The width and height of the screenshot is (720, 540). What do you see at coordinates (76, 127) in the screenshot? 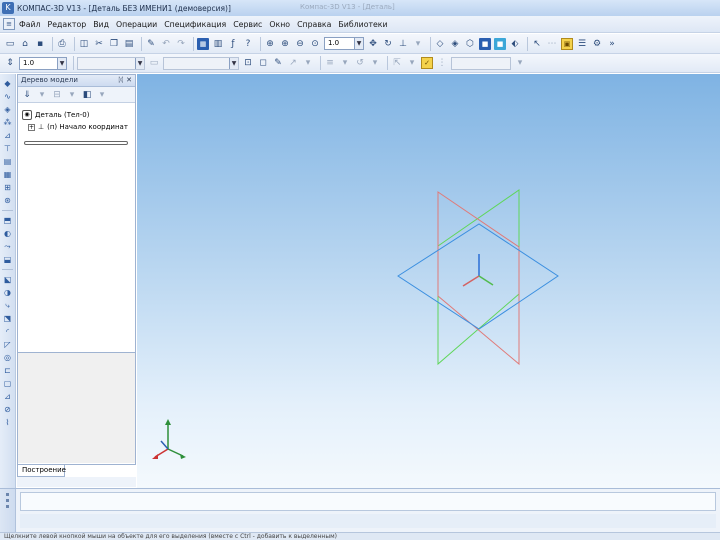
I see `tree-item-origin: + ⊥ (п) Начало координат` at bounding box center [76, 127].